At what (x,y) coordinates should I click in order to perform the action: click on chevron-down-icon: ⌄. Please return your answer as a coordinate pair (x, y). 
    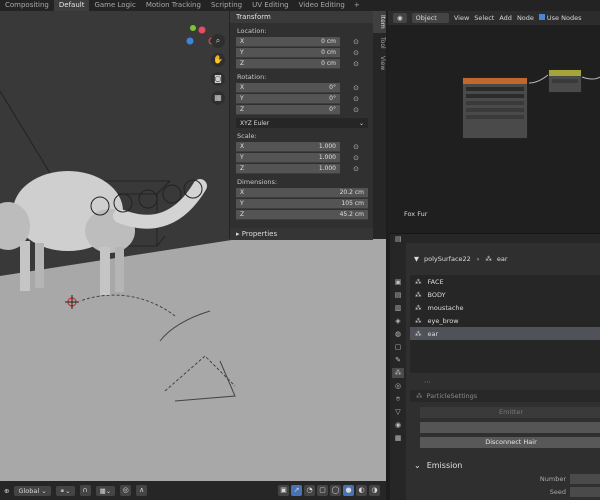
    Looking at the image, I should click on (417, 465).